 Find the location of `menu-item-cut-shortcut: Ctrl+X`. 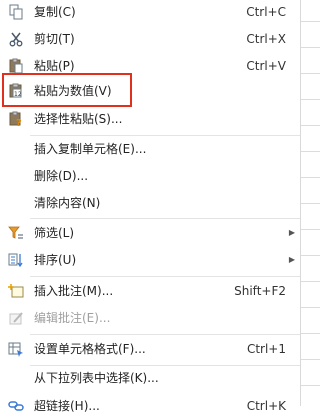

menu-item-cut-shortcut: Ctrl+X is located at coordinates (266, 39).